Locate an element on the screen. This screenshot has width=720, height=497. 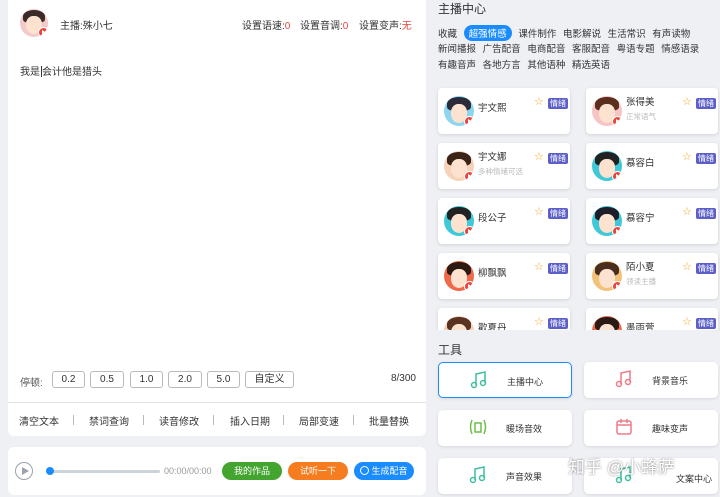
tool-warmup-sound: 暖场音效 is located at coordinates (505, 428).